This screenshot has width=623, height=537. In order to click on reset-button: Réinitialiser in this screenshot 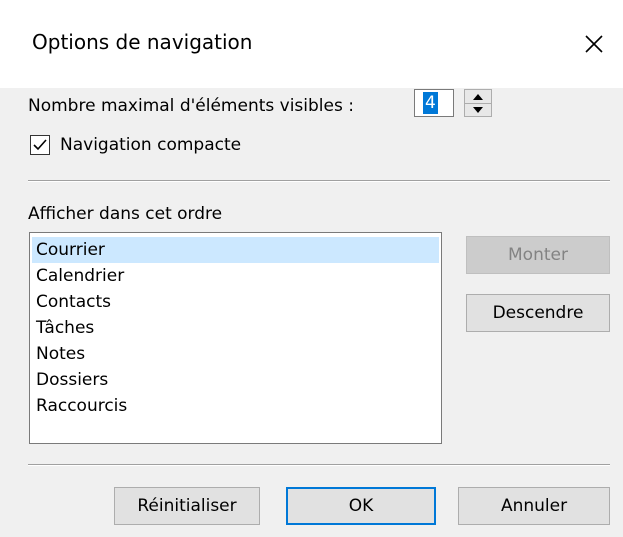, I will do `click(187, 506)`.